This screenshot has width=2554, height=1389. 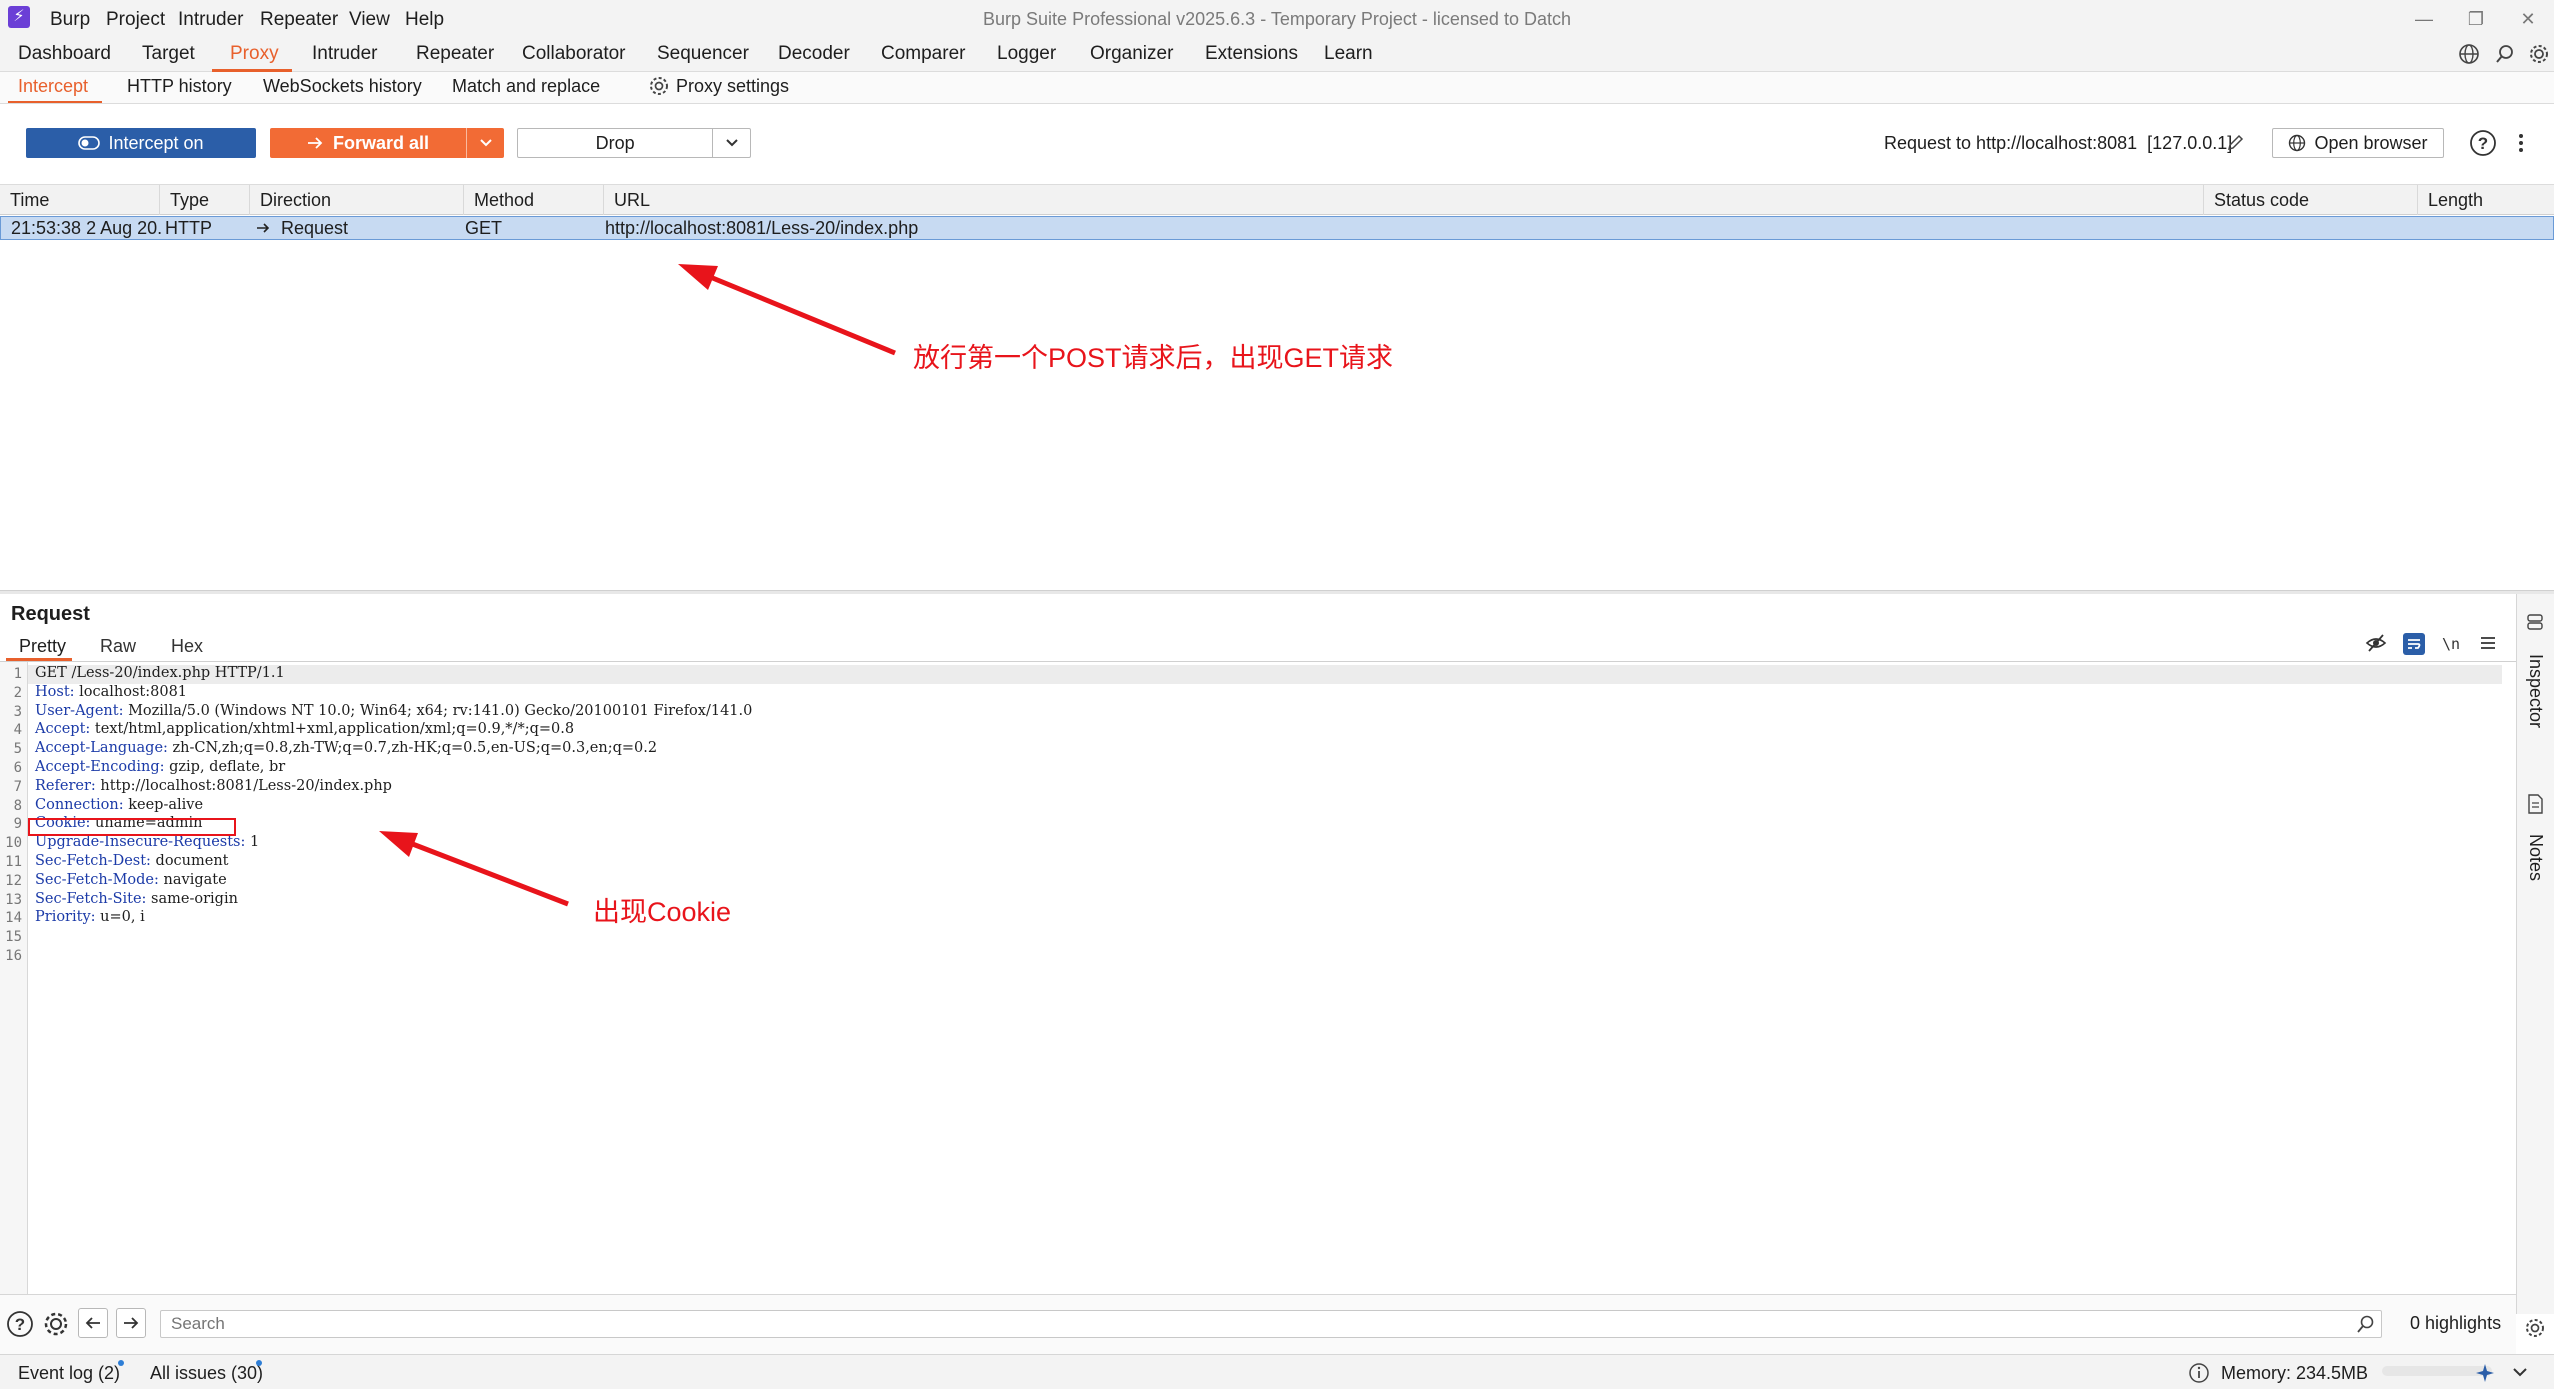 I want to click on tab-intruder: Intruder, so click(x=344, y=54).